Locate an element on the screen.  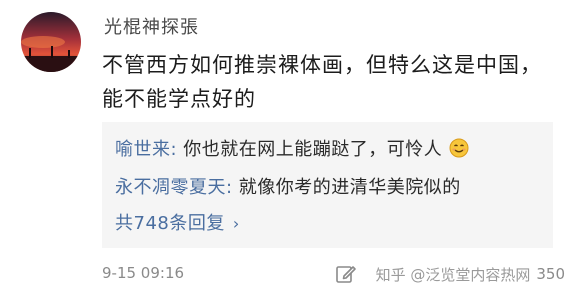
username: 光棍神探張 is located at coordinates (151, 26).